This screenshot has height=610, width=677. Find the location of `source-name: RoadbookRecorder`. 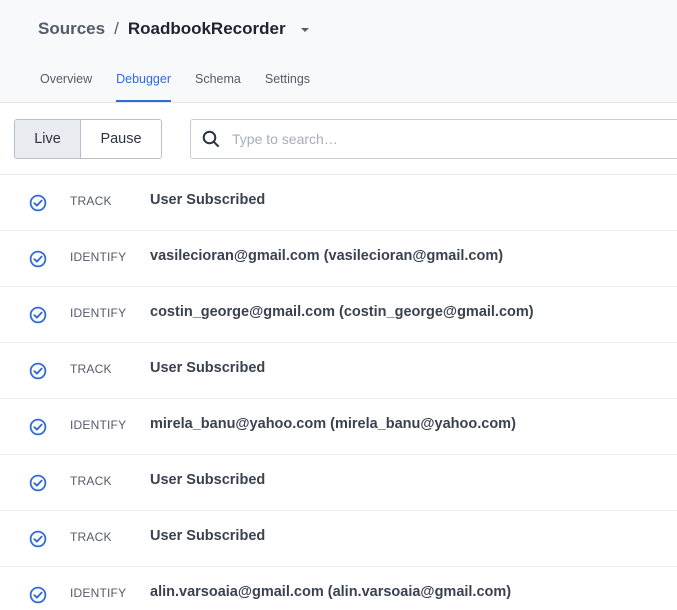

source-name: RoadbookRecorder is located at coordinates (206, 28).